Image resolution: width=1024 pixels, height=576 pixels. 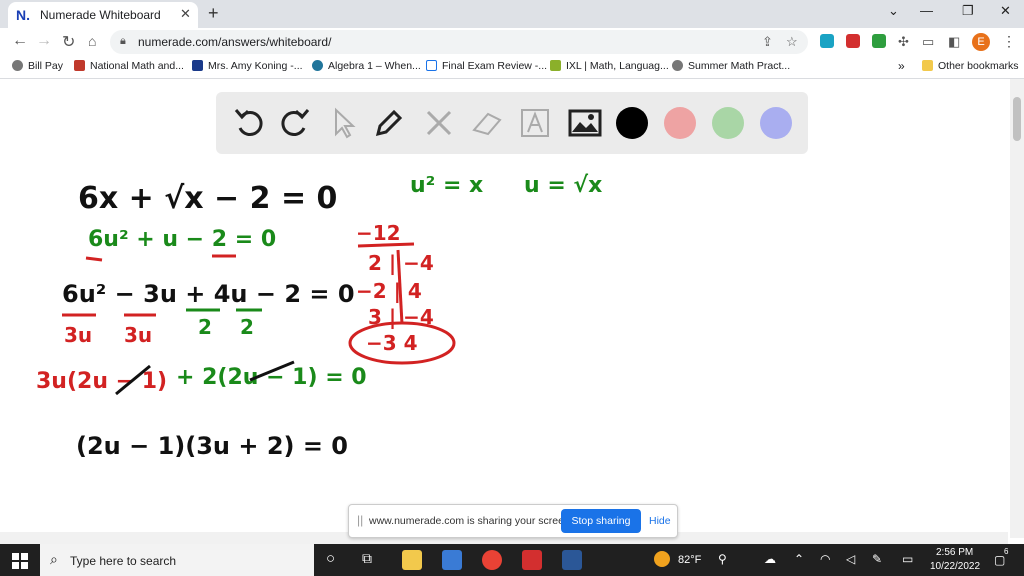 I want to click on pen-menu-icon: ✎, so click(x=877, y=559).